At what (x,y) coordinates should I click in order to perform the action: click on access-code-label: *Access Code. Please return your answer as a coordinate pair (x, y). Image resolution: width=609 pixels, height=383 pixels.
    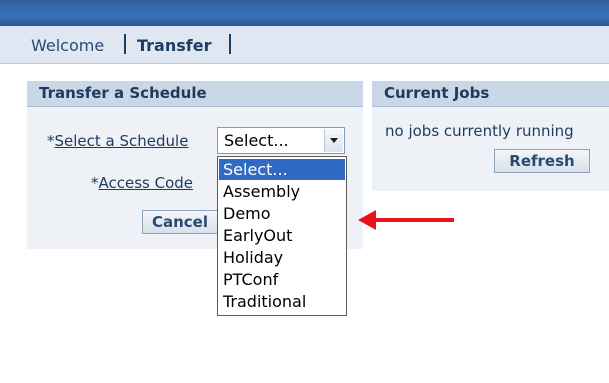
    Looking at the image, I should click on (142, 183).